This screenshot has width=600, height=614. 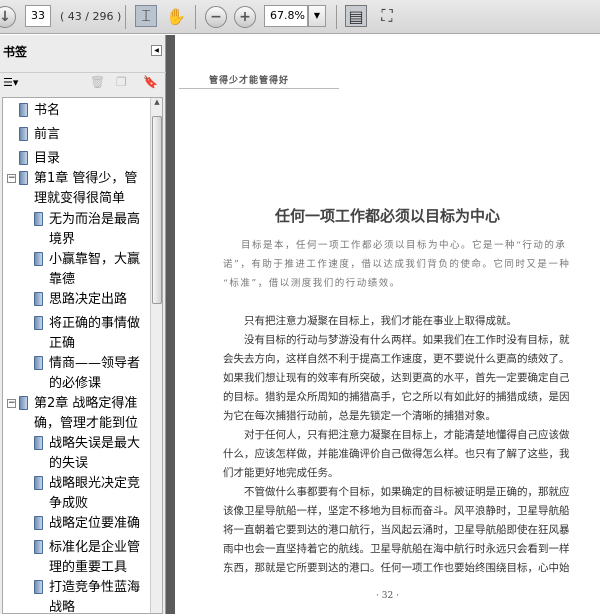 What do you see at coordinates (62, 279) in the screenshot?
I see `bookmark-label: 靠德` at bounding box center [62, 279].